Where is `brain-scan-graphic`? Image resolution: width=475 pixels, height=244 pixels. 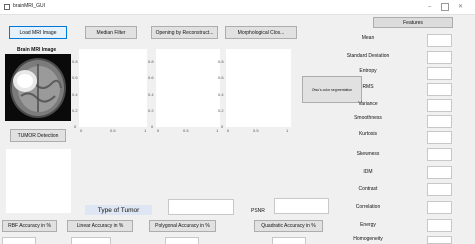 brain-scan-graphic is located at coordinates (38, 88).